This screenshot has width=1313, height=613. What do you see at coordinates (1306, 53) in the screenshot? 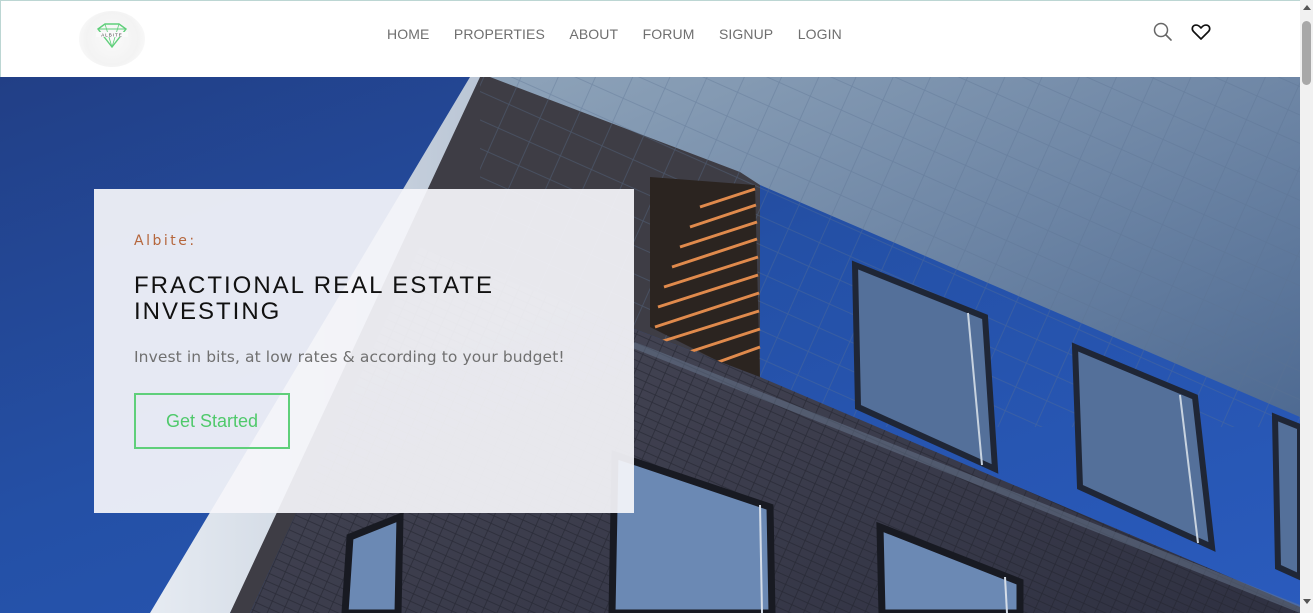
I see `scroll-thumb` at bounding box center [1306, 53].